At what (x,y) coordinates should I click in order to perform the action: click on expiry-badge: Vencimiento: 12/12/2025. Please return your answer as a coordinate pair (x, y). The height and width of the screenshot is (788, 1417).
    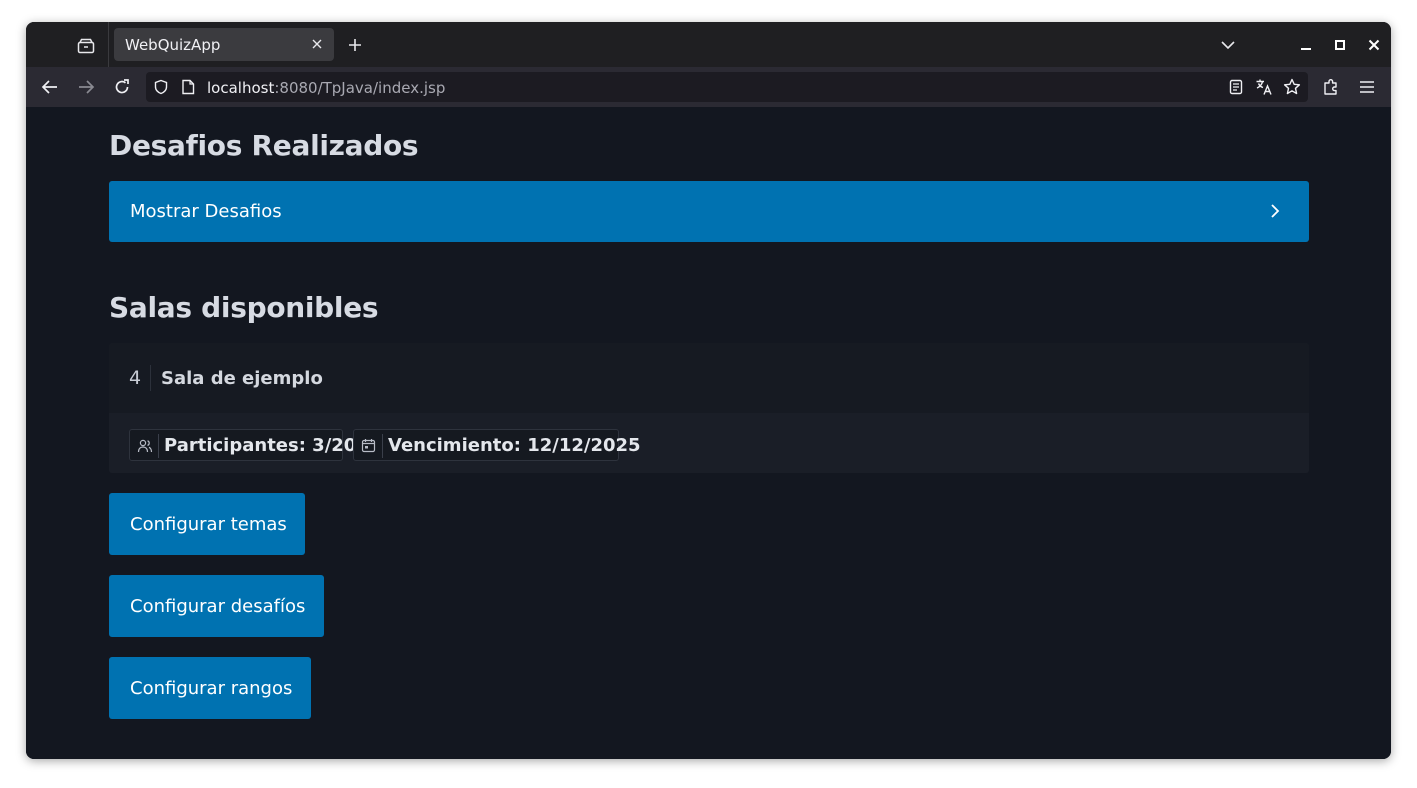
    Looking at the image, I should click on (497, 445).